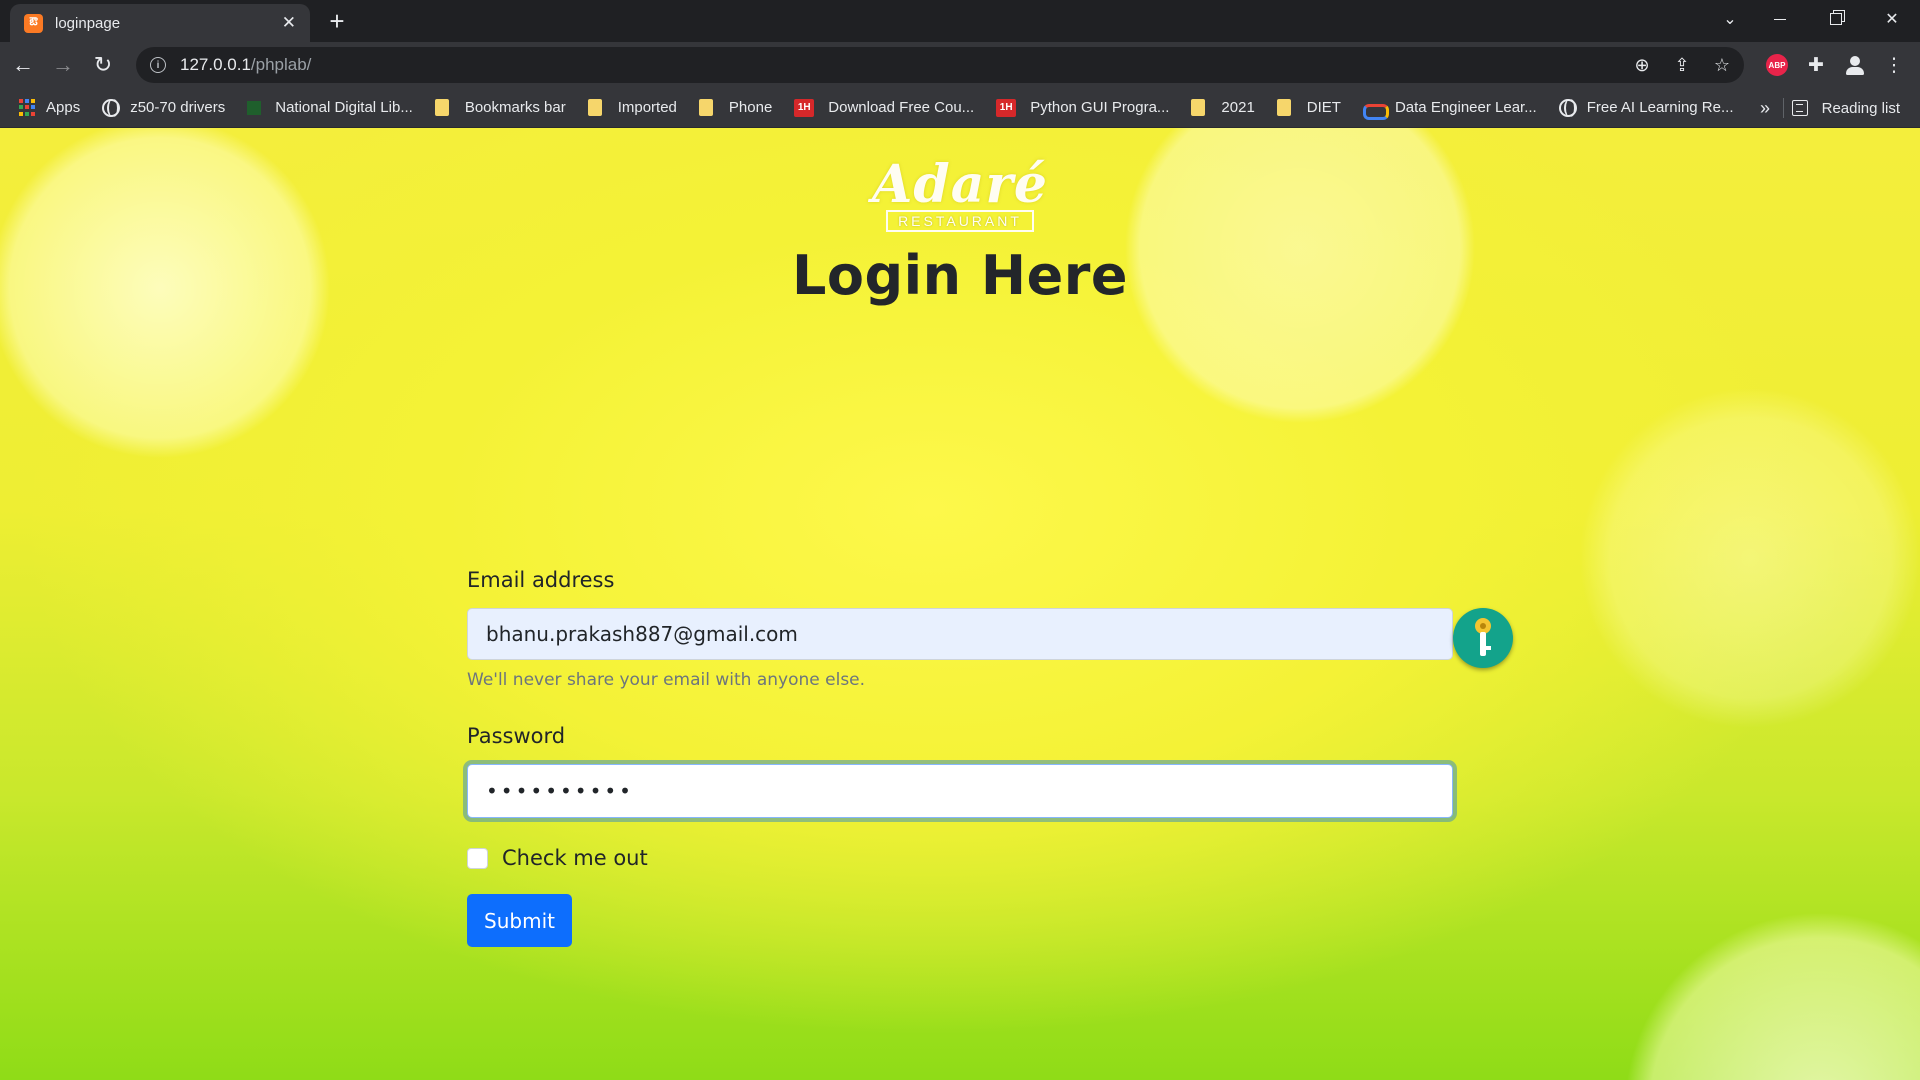 The height and width of the screenshot is (1080, 1920). What do you see at coordinates (178, 107) in the screenshot?
I see `bookmark-label: z50-70 drivers` at bounding box center [178, 107].